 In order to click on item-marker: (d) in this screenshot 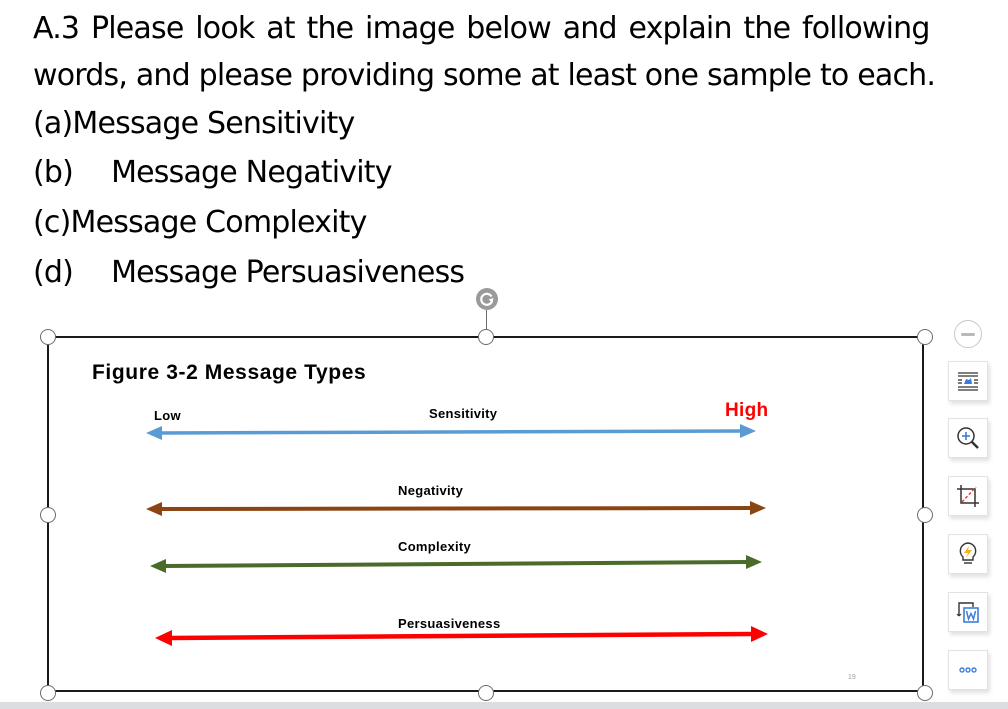, I will do `click(53, 272)`.